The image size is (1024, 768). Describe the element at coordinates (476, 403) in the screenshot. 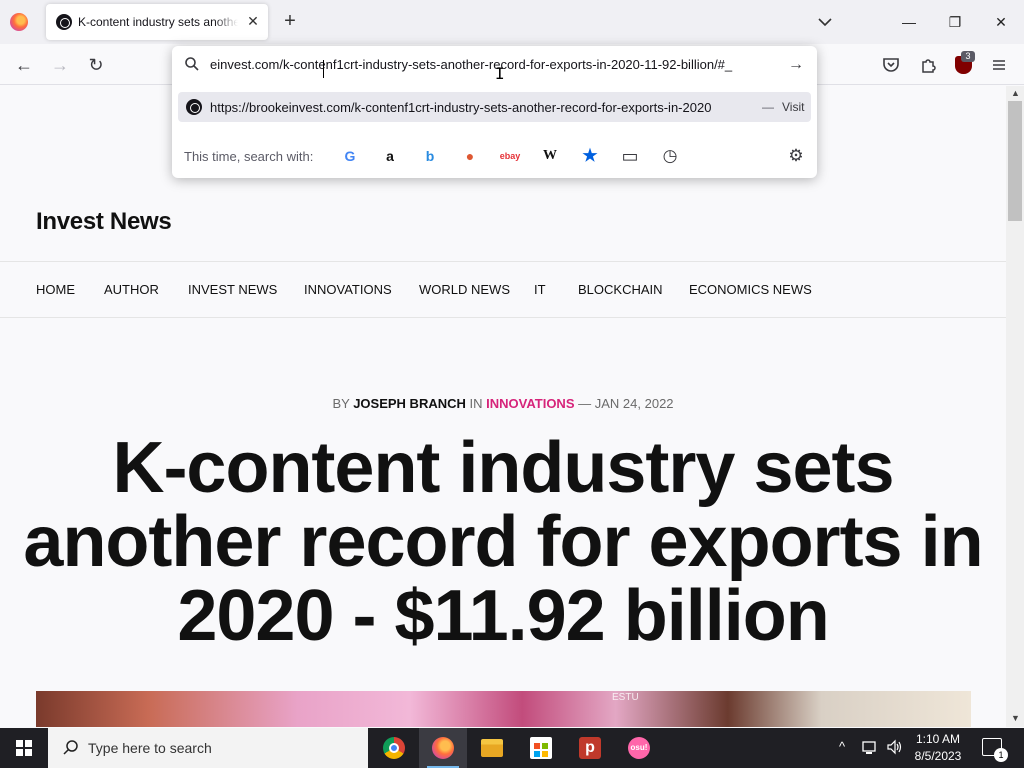

I see `meta-in: IN` at that location.